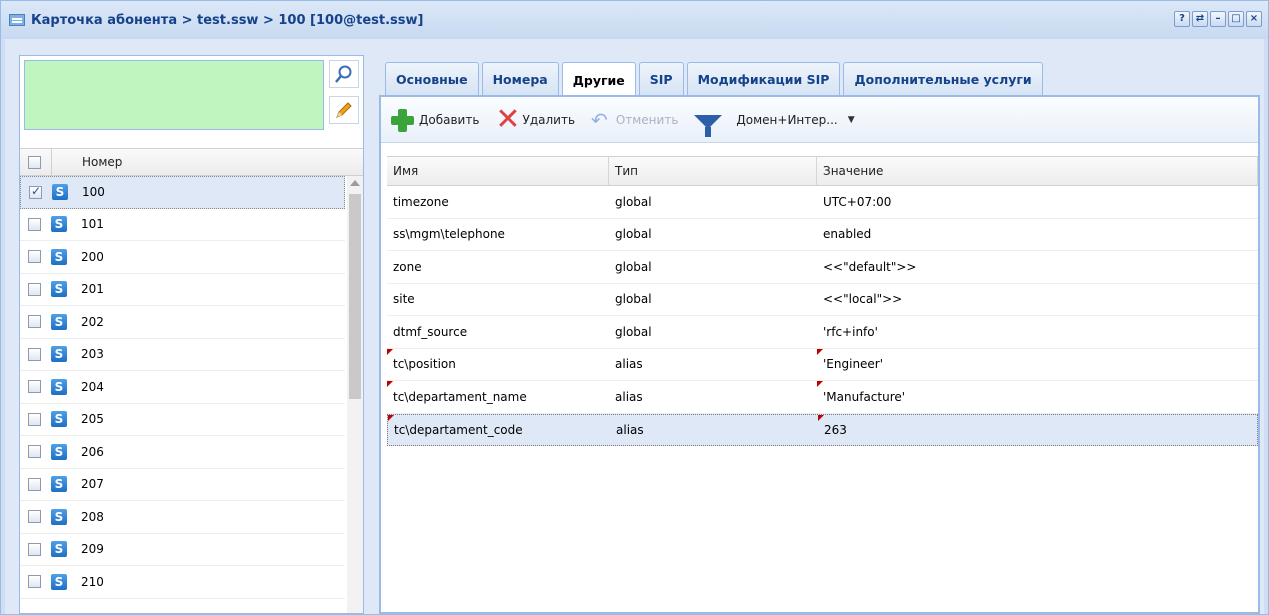 Image resolution: width=1269 pixels, height=615 pixels. What do you see at coordinates (404, 299) in the screenshot?
I see `name-cell: site` at bounding box center [404, 299].